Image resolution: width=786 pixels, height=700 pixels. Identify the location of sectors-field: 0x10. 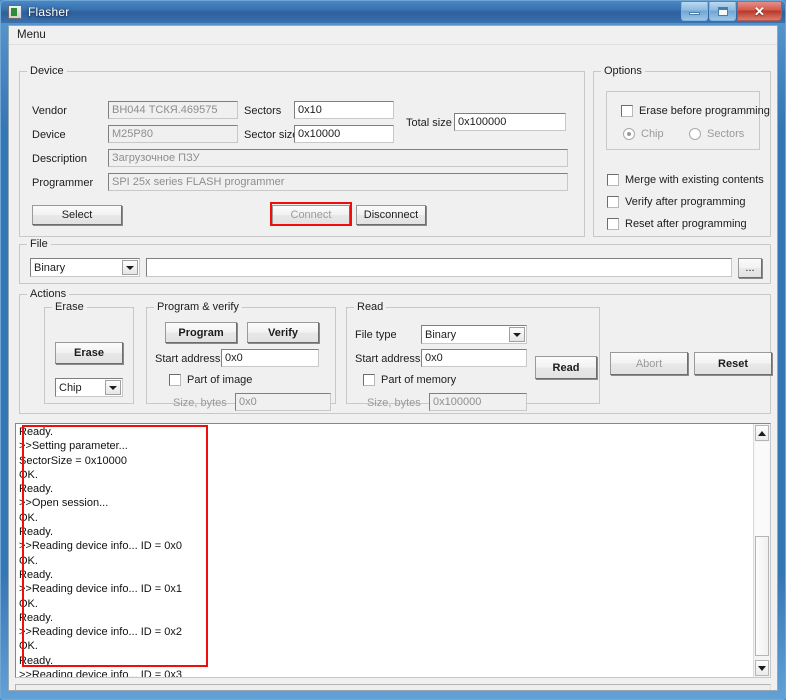
(344, 110).